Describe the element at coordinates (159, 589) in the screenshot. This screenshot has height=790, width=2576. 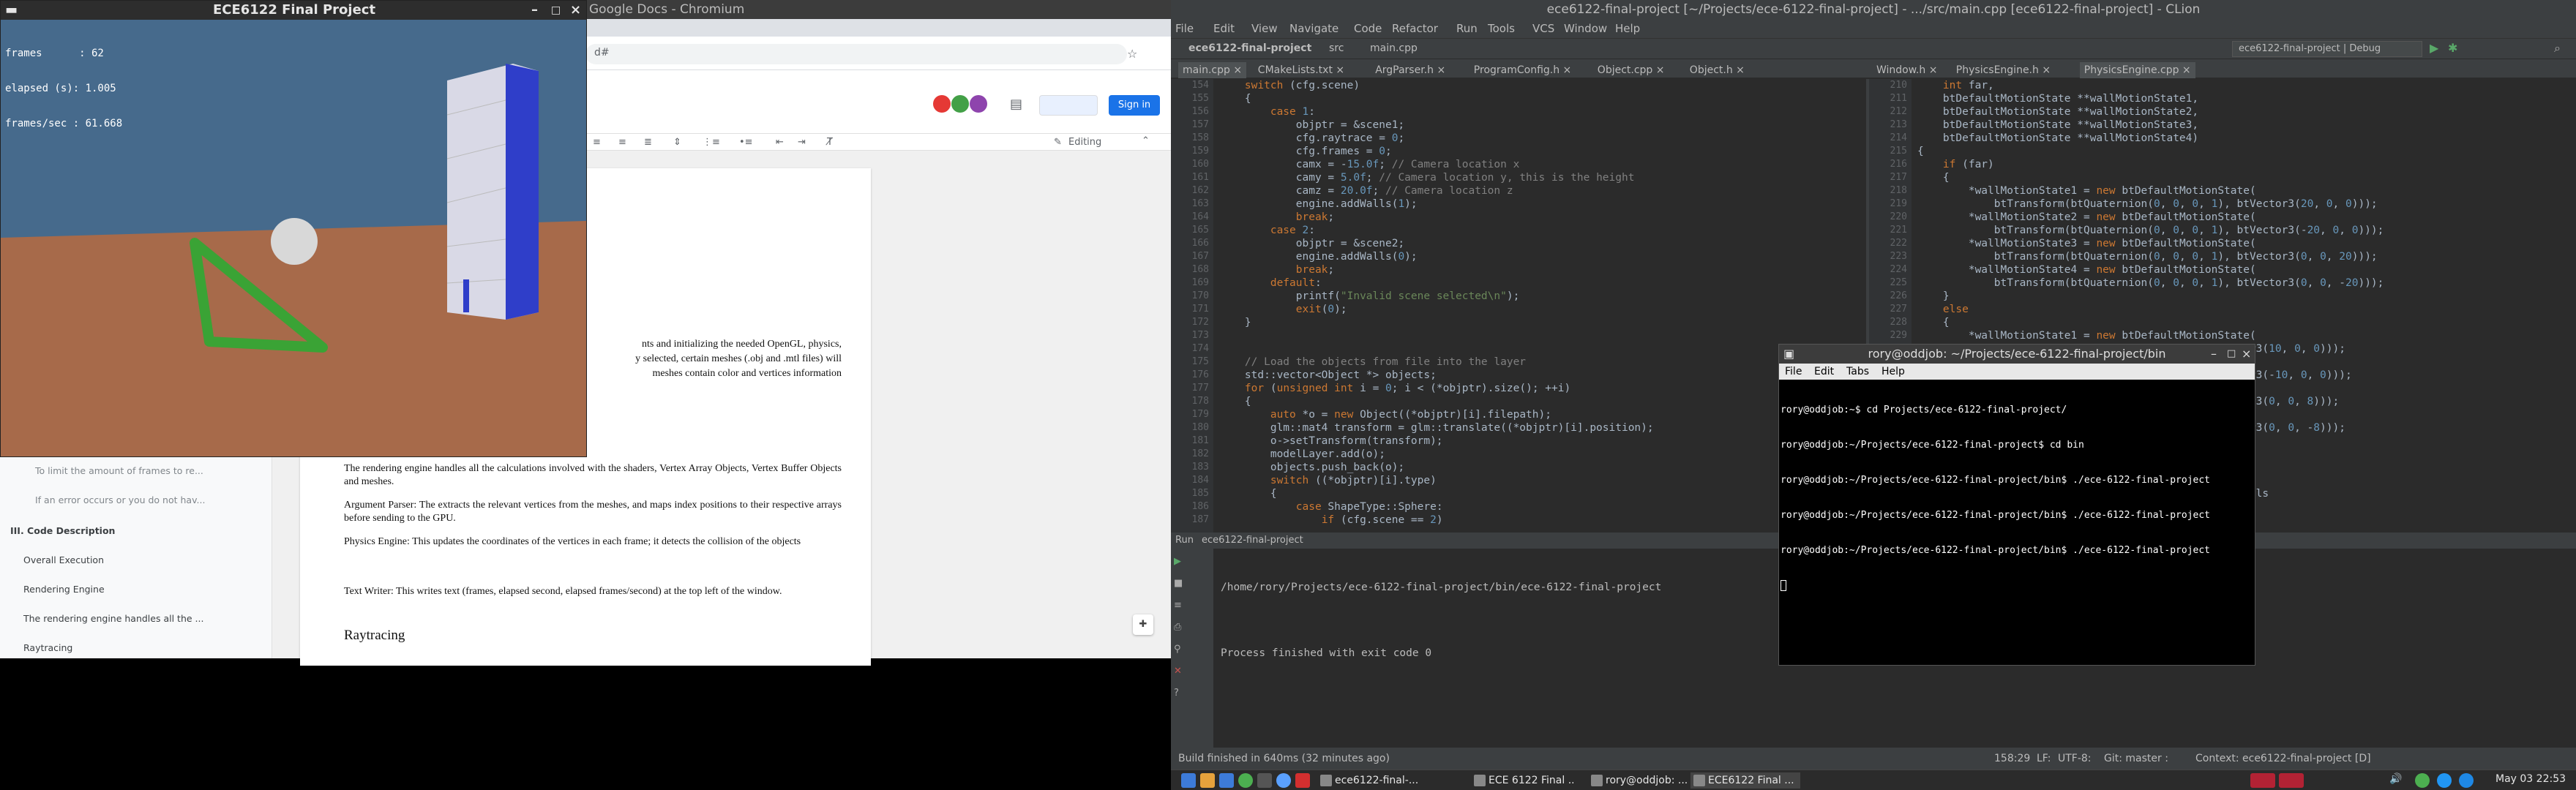
I see `outline-item: Rendering Engine` at that location.